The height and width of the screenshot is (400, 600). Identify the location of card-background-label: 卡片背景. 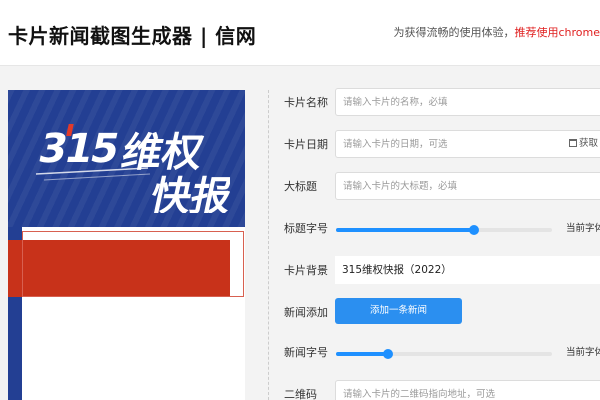
(306, 270).